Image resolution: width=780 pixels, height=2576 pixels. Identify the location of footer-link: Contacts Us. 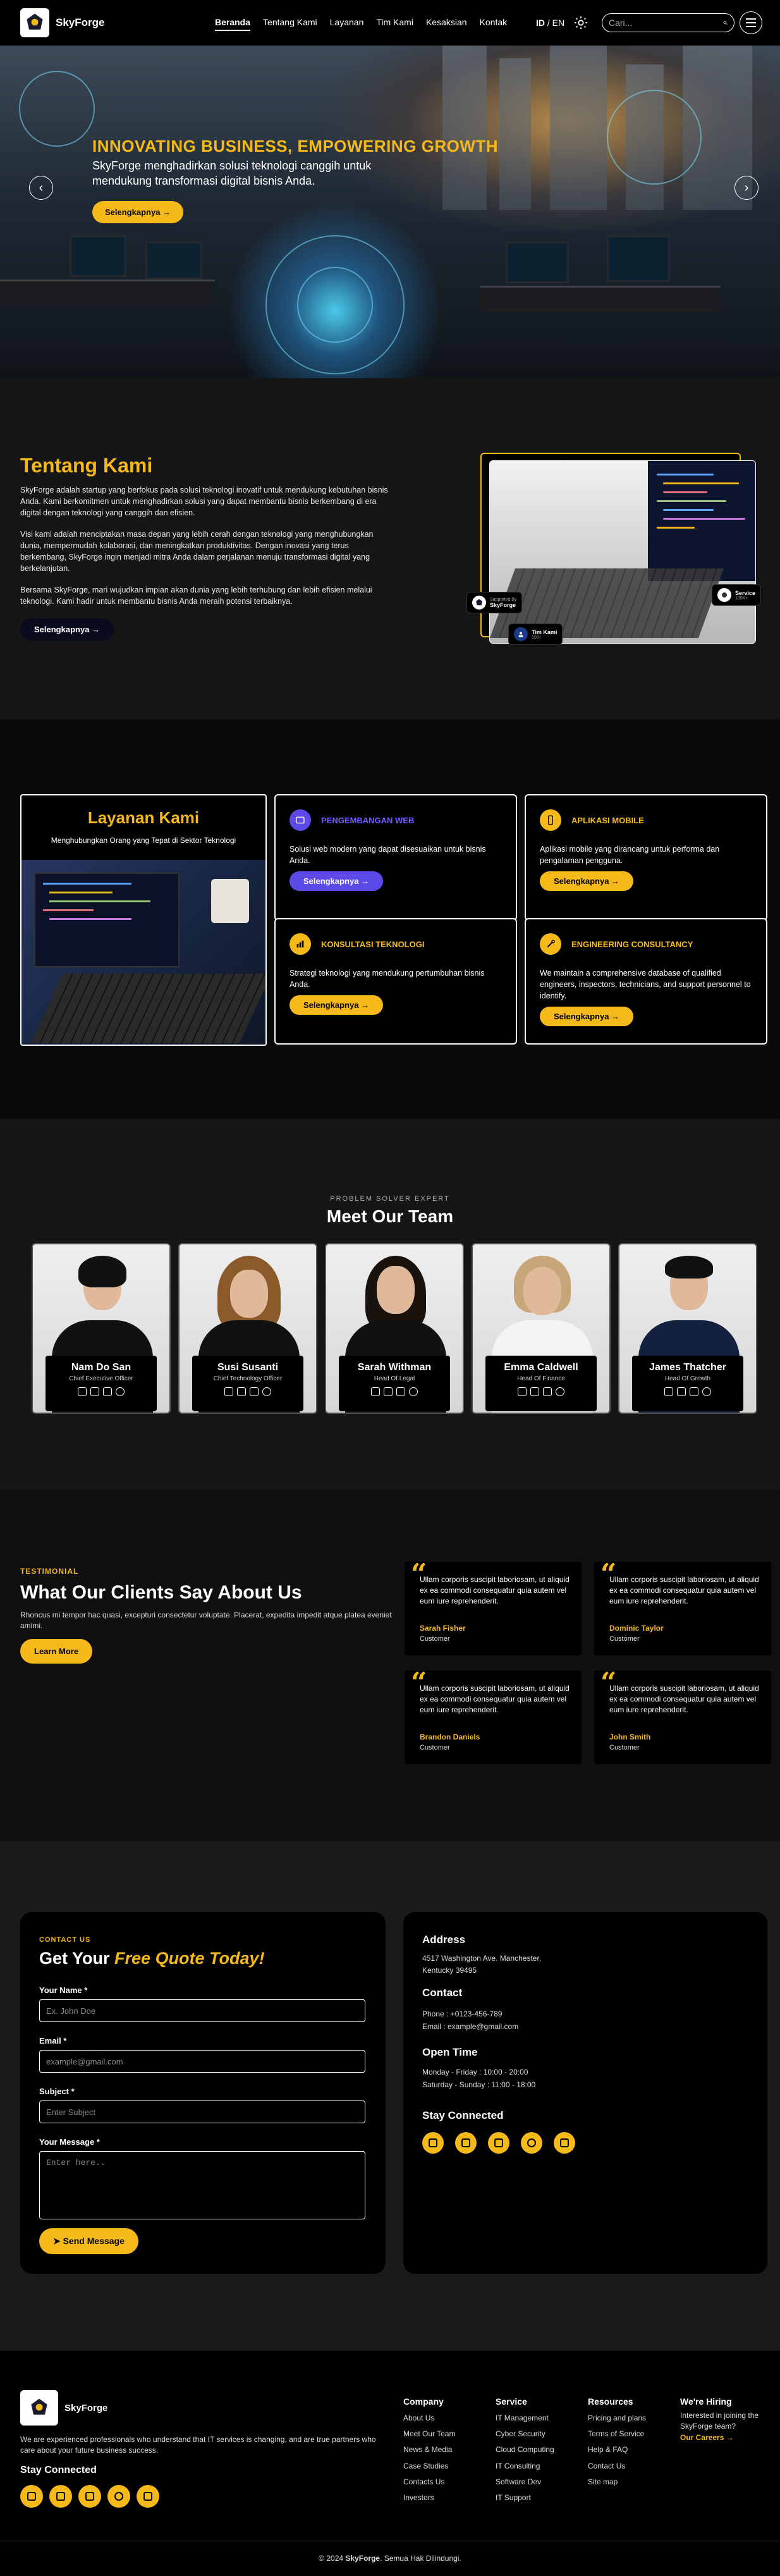
(429, 2482).